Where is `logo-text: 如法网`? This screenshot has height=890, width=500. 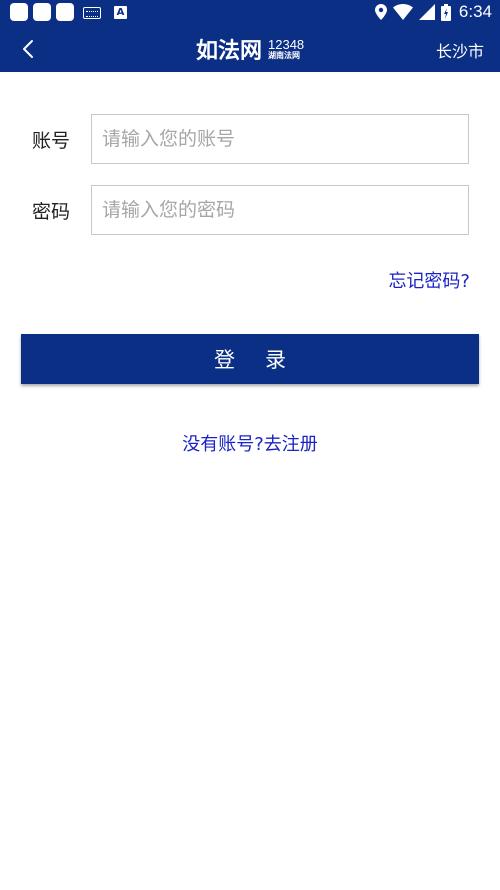
logo-text: 如法网 is located at coordinates (229, 51).